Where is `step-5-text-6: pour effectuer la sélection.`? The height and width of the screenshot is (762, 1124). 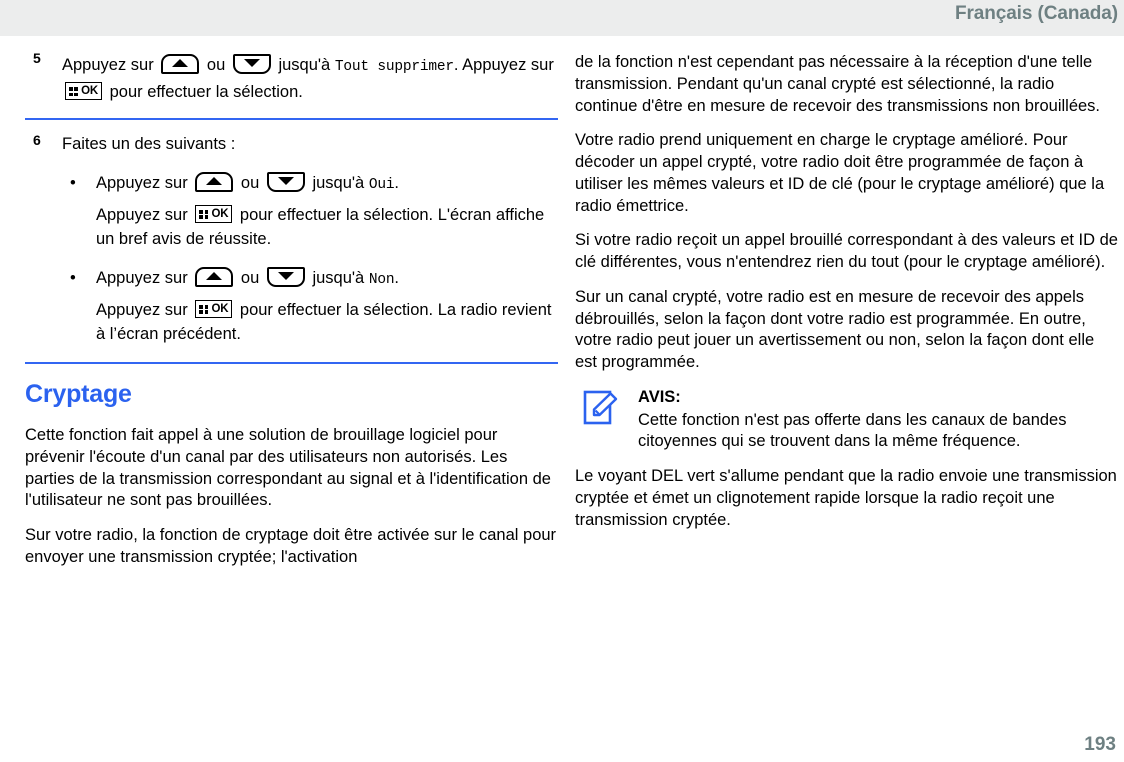
step-5-text-6: pour effectuer la sélection. is located at coordinates (206, 92).